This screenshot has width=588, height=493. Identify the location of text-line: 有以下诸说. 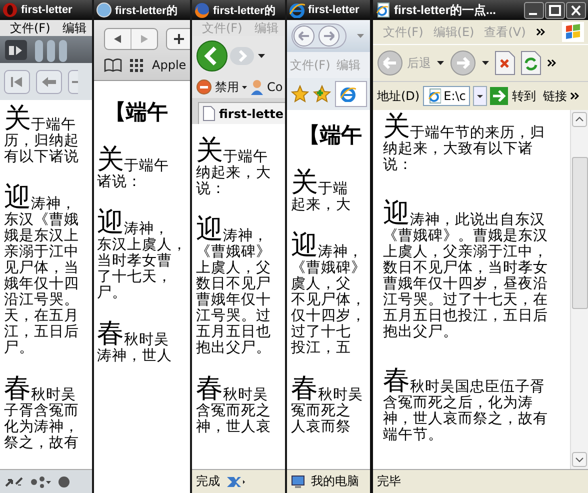
(42, 157).